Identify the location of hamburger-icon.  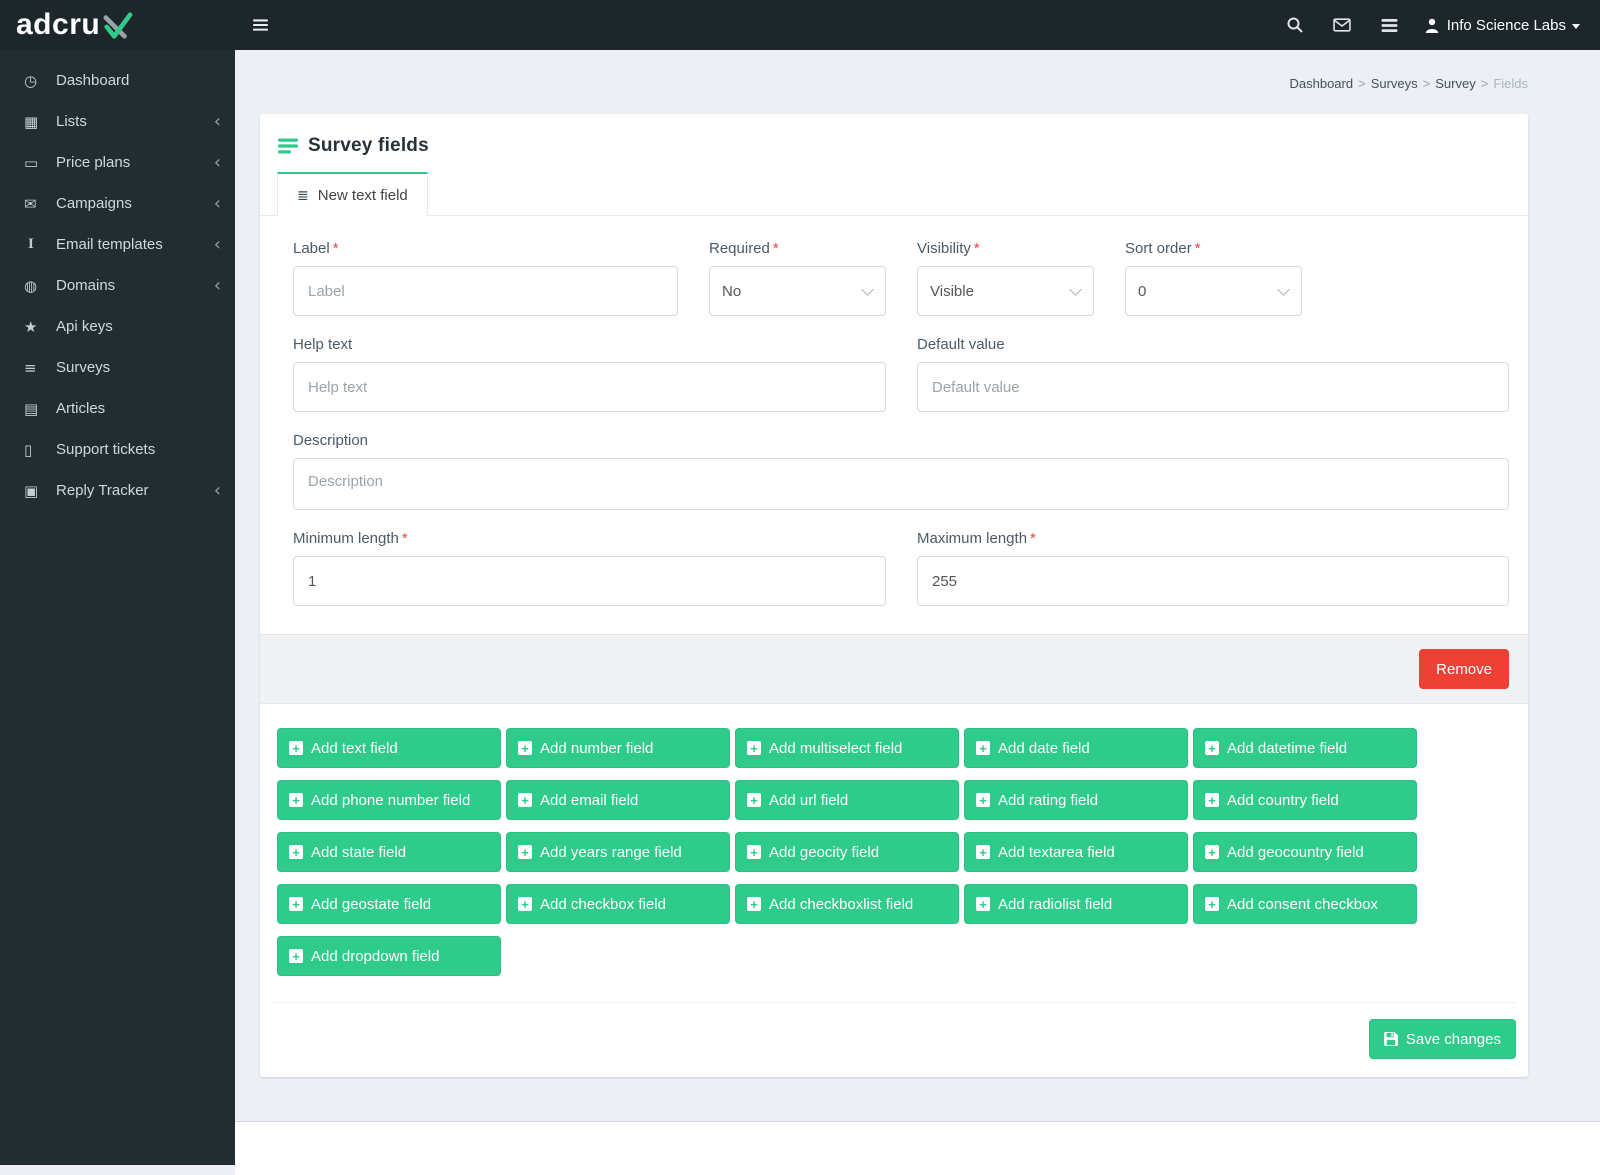
(260, 25).